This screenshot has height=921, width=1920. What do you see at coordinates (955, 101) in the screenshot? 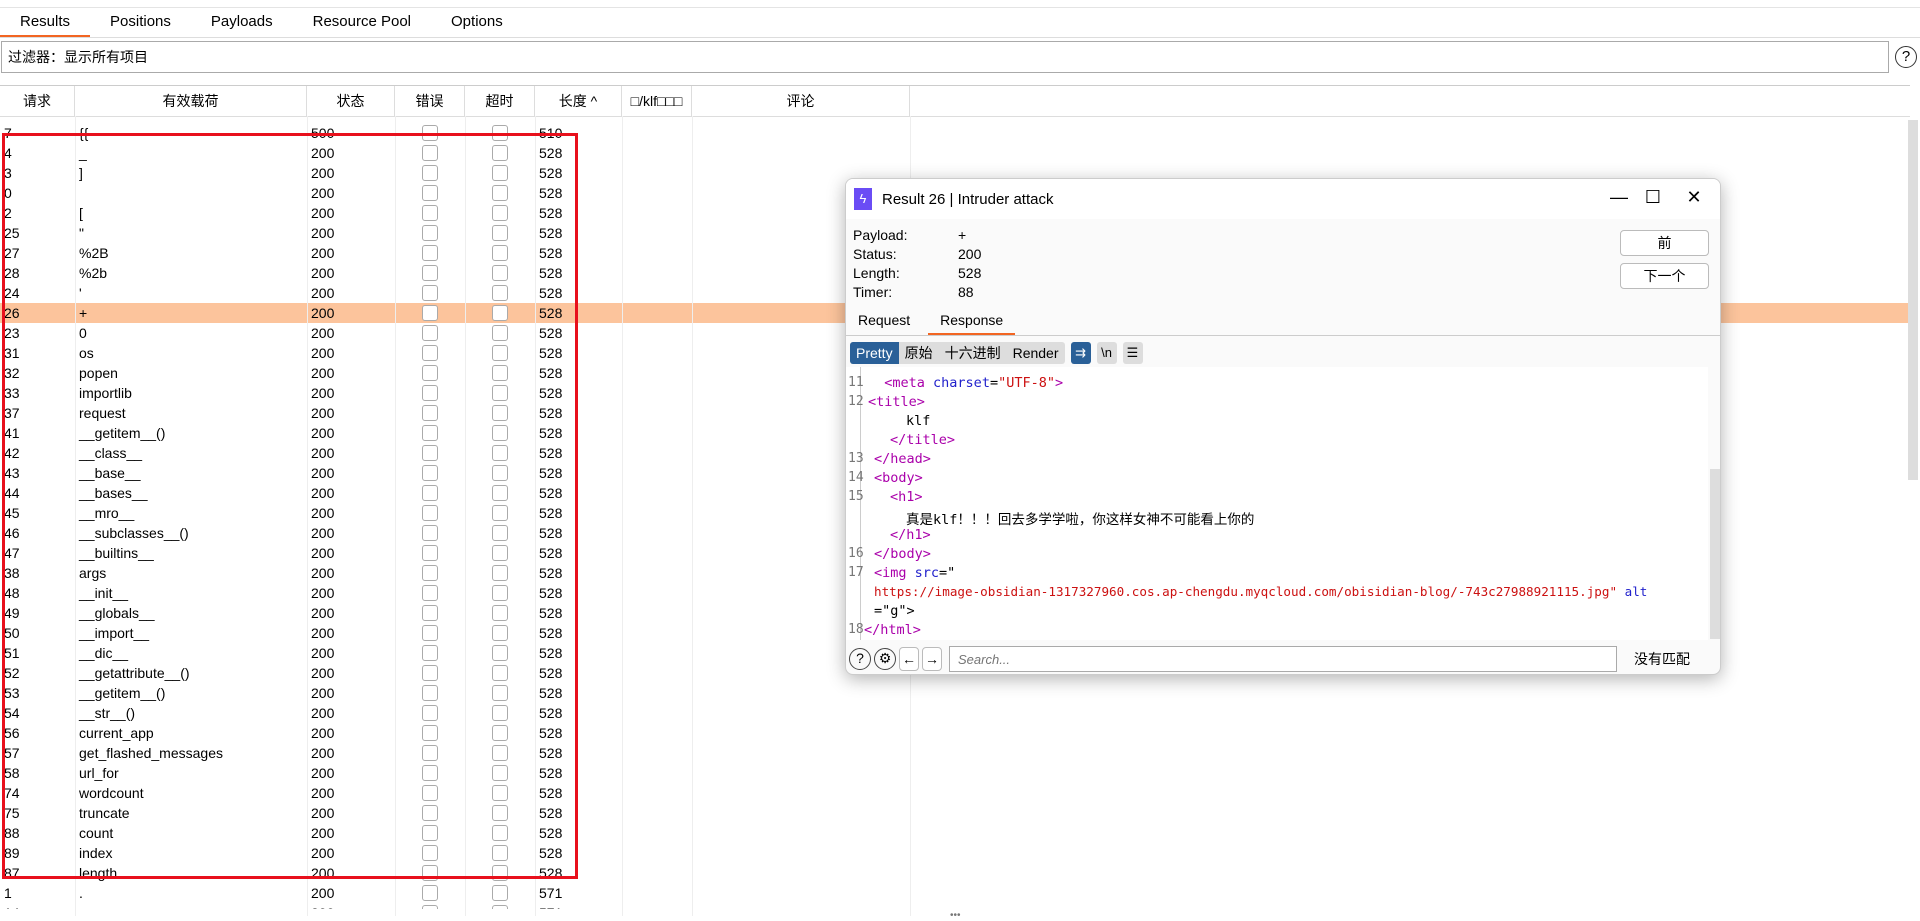
I see `table-header: 请求 有效载荷 状态 错误 超时 长度 ^ □/klf□□□ 评论` at bounding box center [955, 101].